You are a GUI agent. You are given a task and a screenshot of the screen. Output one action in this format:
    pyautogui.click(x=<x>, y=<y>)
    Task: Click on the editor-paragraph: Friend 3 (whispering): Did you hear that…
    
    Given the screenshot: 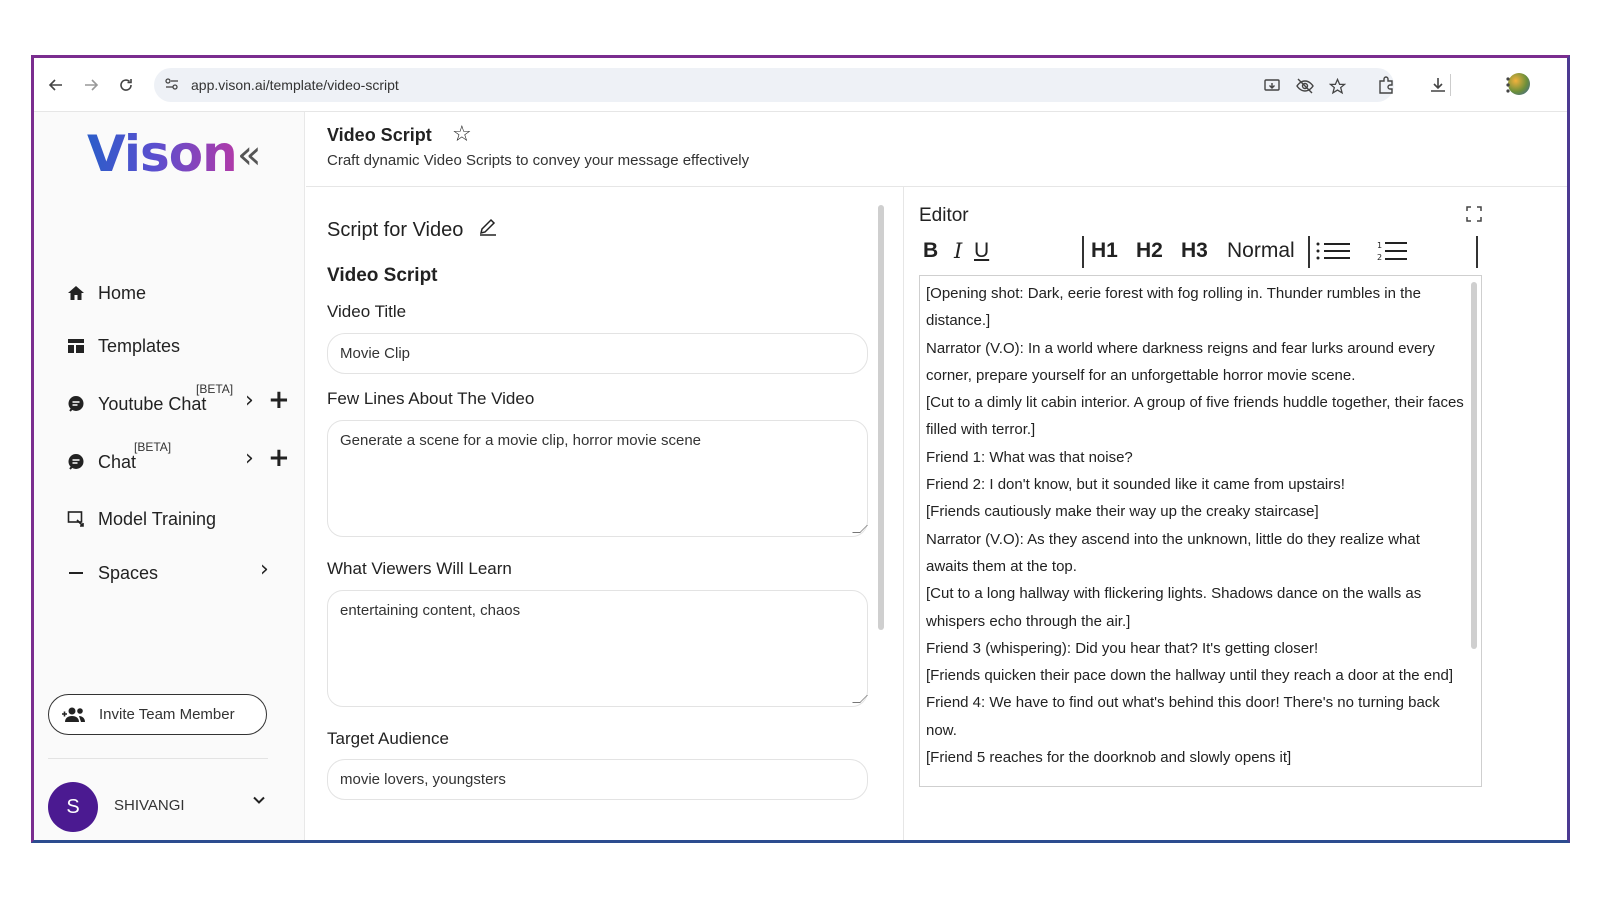 What is the action you would take?
    pyautogui.click(x=1195, y=648)
    